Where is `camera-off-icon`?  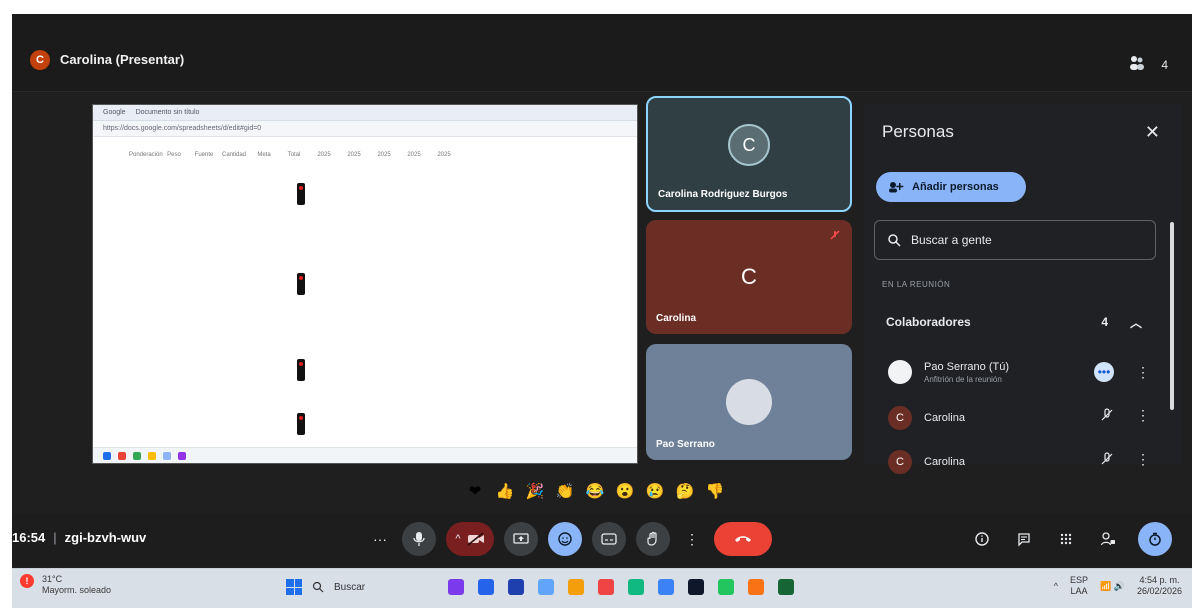 camera-off-icon is located at coordinates (475, 539).